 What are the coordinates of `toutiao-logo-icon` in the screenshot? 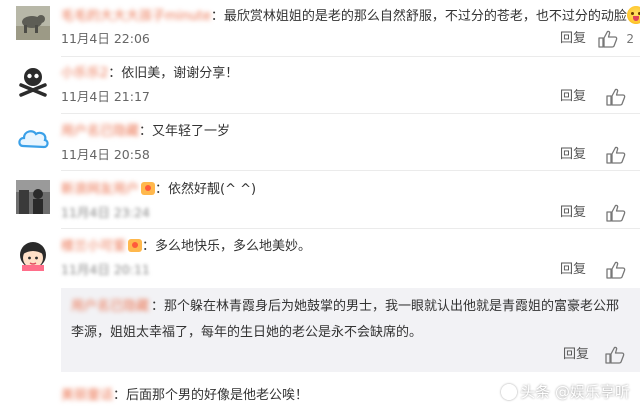 It's located at (509, 392).